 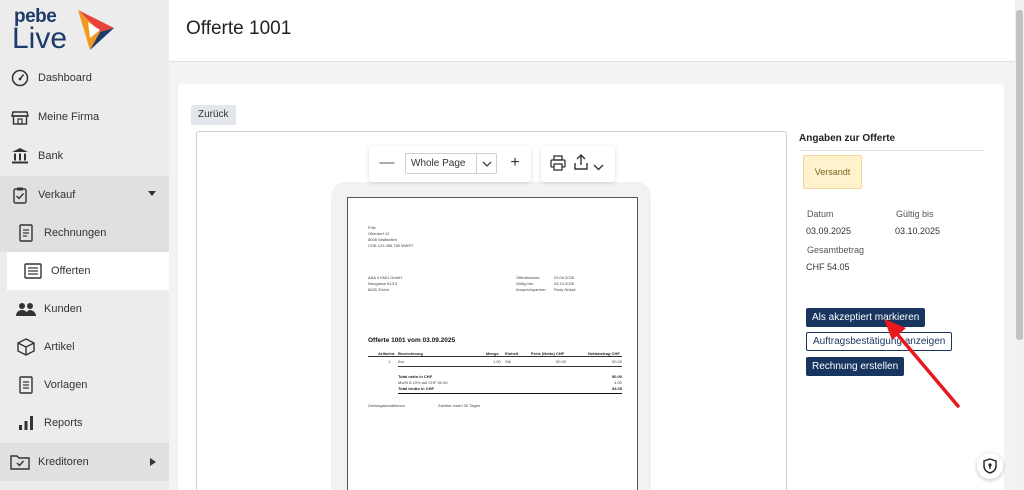 What do you see at coordinates (528, 277) in the screenshot?
I see `doc-meta-label: Offertedatum:` at bounding box center [528, 277].